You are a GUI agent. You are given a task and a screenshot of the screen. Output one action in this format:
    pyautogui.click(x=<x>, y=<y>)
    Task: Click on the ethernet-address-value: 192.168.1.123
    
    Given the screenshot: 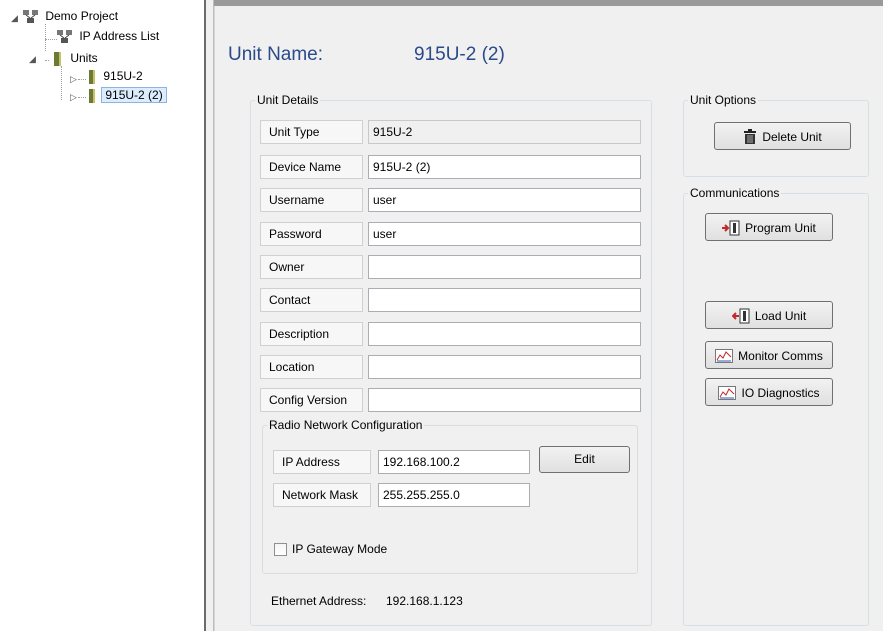 What is the action you would take?
    pyautogui.click(x=424, y=601)
    